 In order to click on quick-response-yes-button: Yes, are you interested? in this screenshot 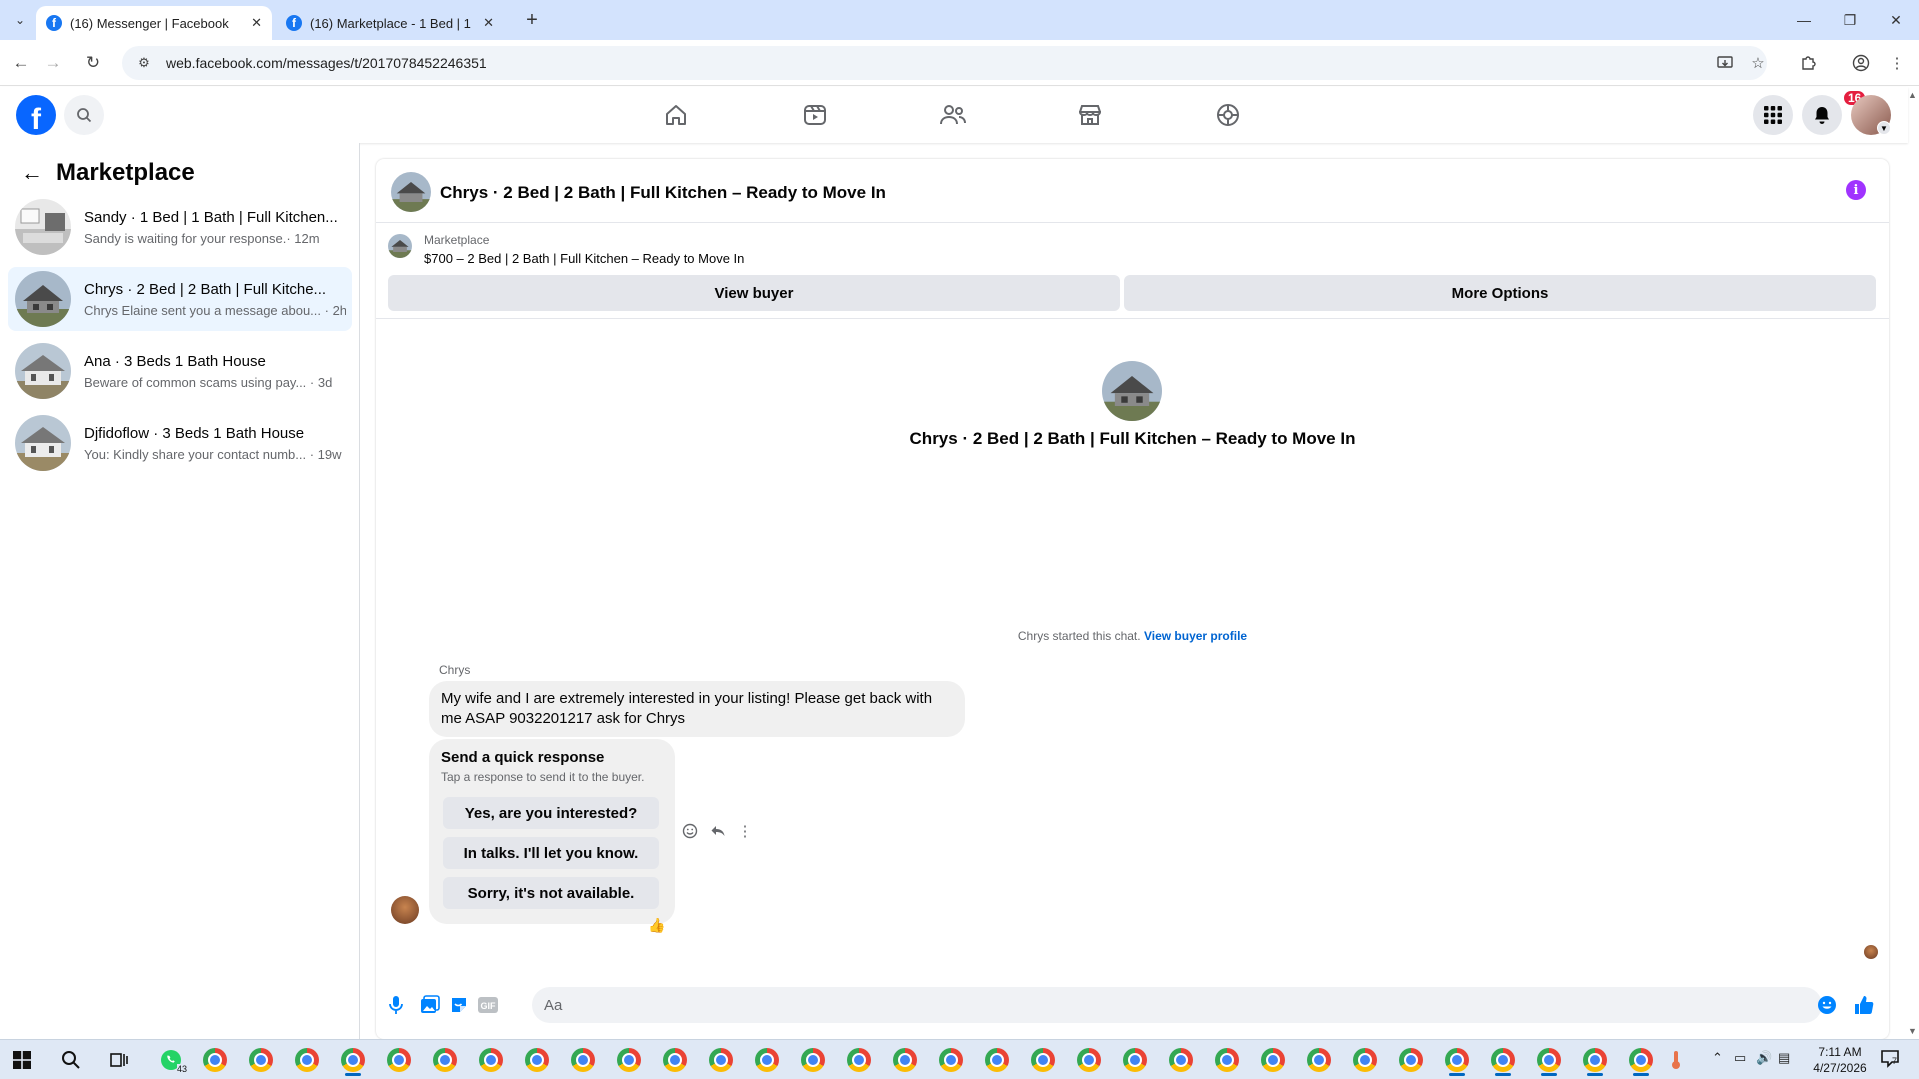, I will do `click(551, 813)`.